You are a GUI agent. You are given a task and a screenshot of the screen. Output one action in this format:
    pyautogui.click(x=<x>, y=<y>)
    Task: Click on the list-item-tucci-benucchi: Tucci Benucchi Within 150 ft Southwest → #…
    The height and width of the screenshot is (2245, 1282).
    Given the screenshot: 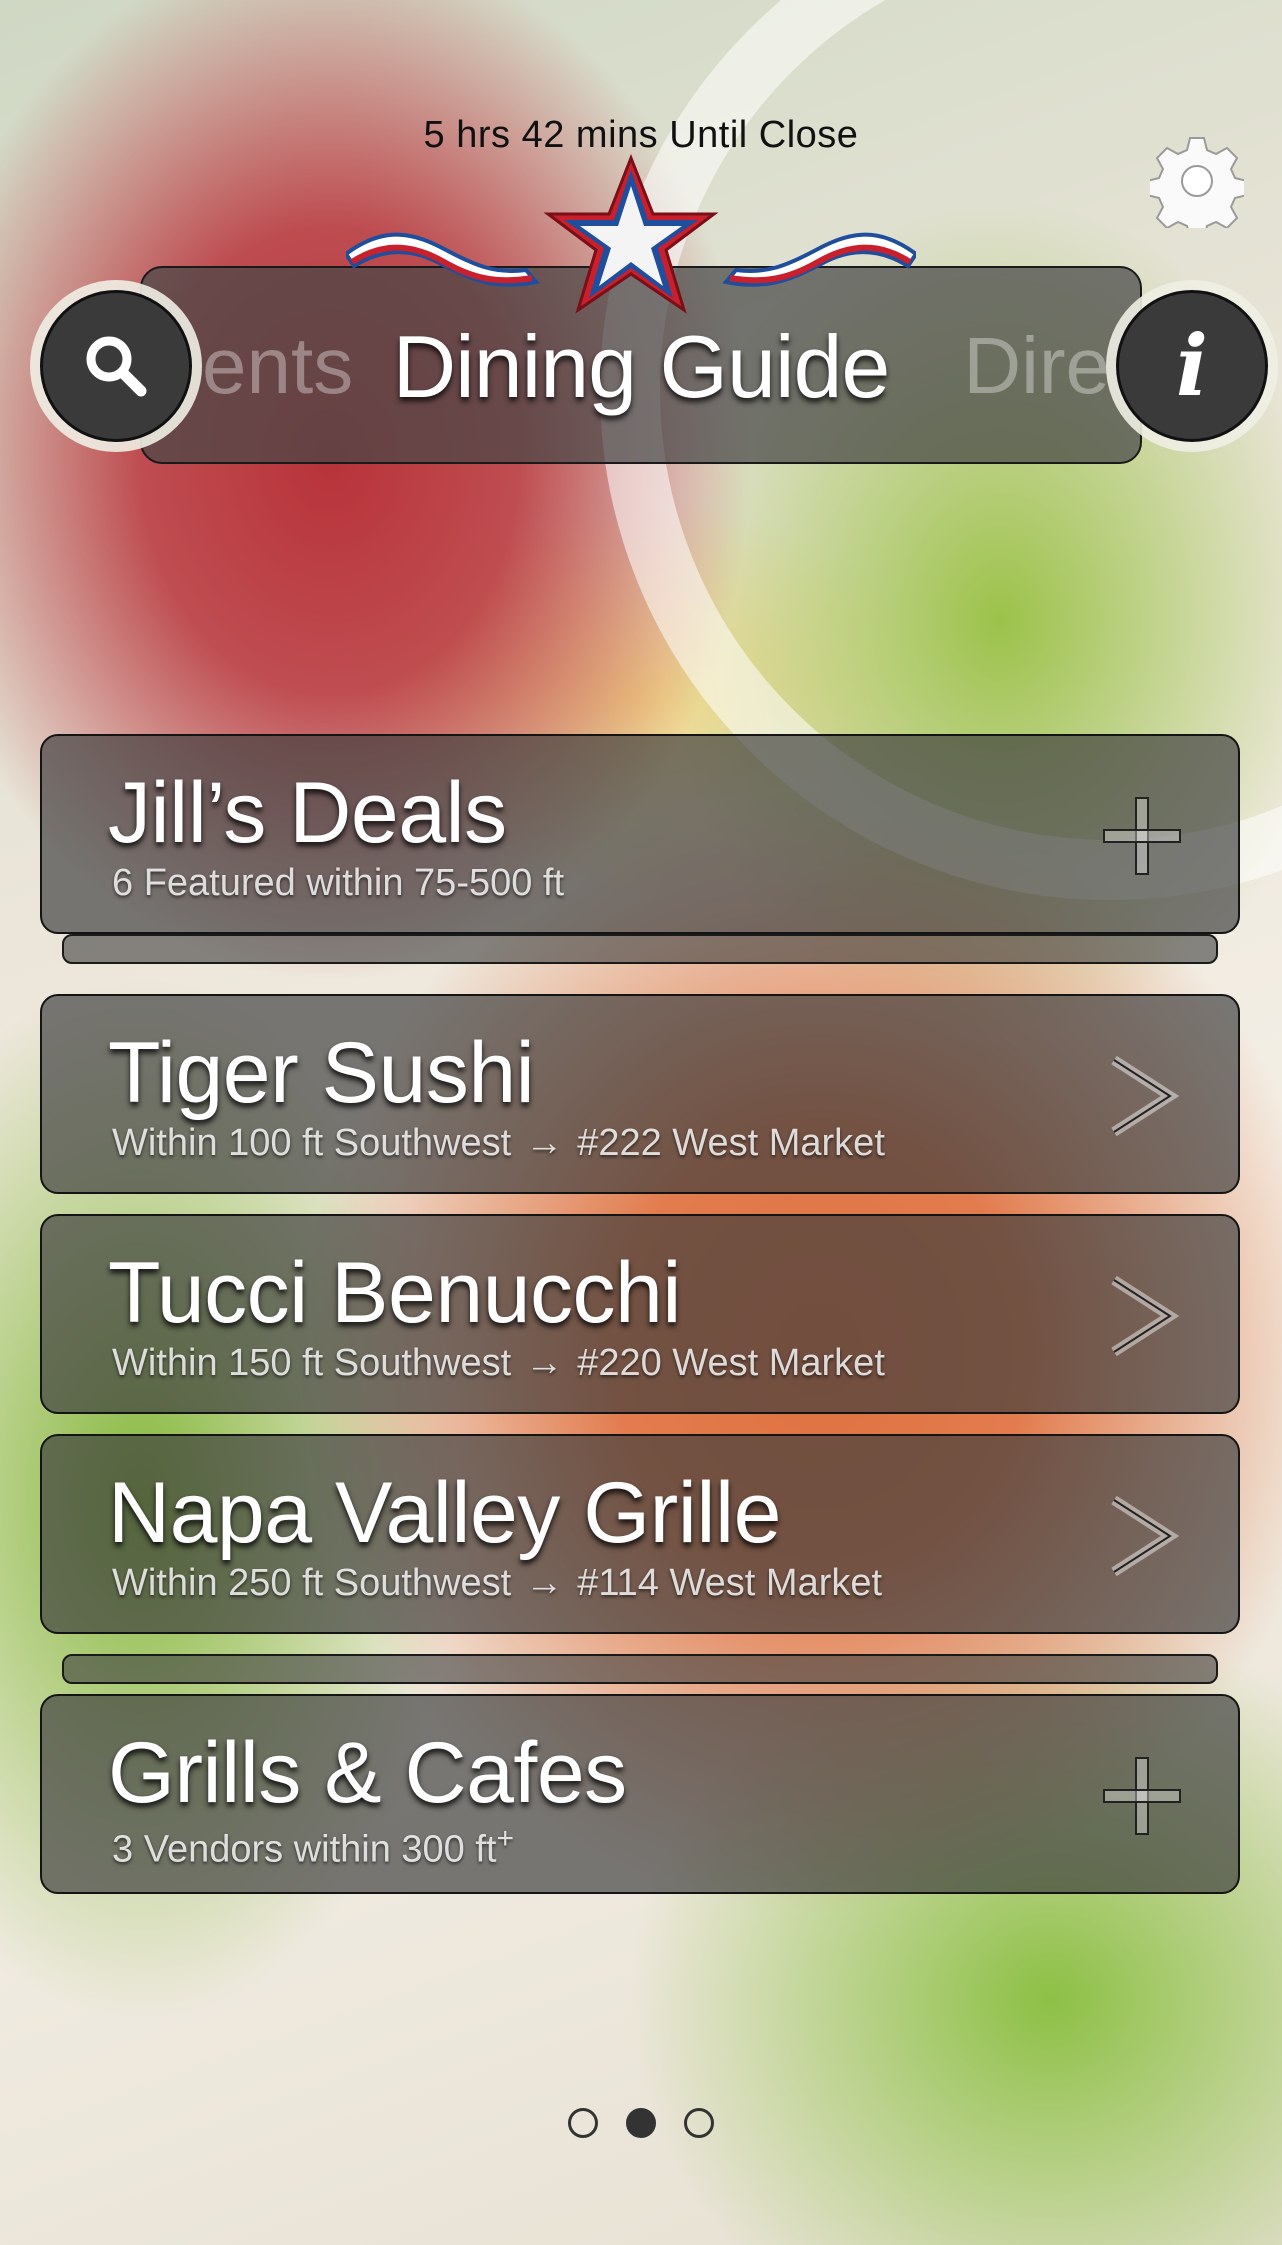 What is the action you would take?
    pyautogui.click(x=640, y=1314)
    